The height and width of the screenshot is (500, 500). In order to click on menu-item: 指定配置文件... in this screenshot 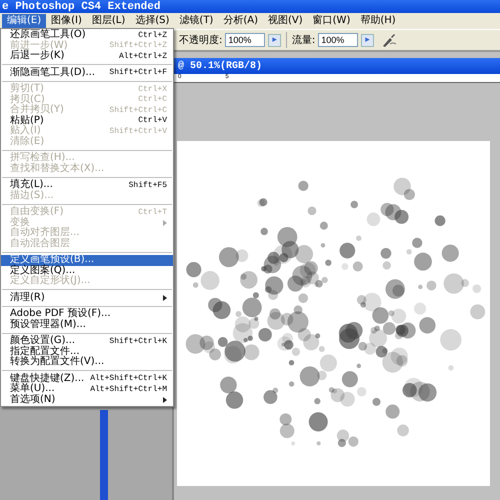, I will do `click(87, 351)`.